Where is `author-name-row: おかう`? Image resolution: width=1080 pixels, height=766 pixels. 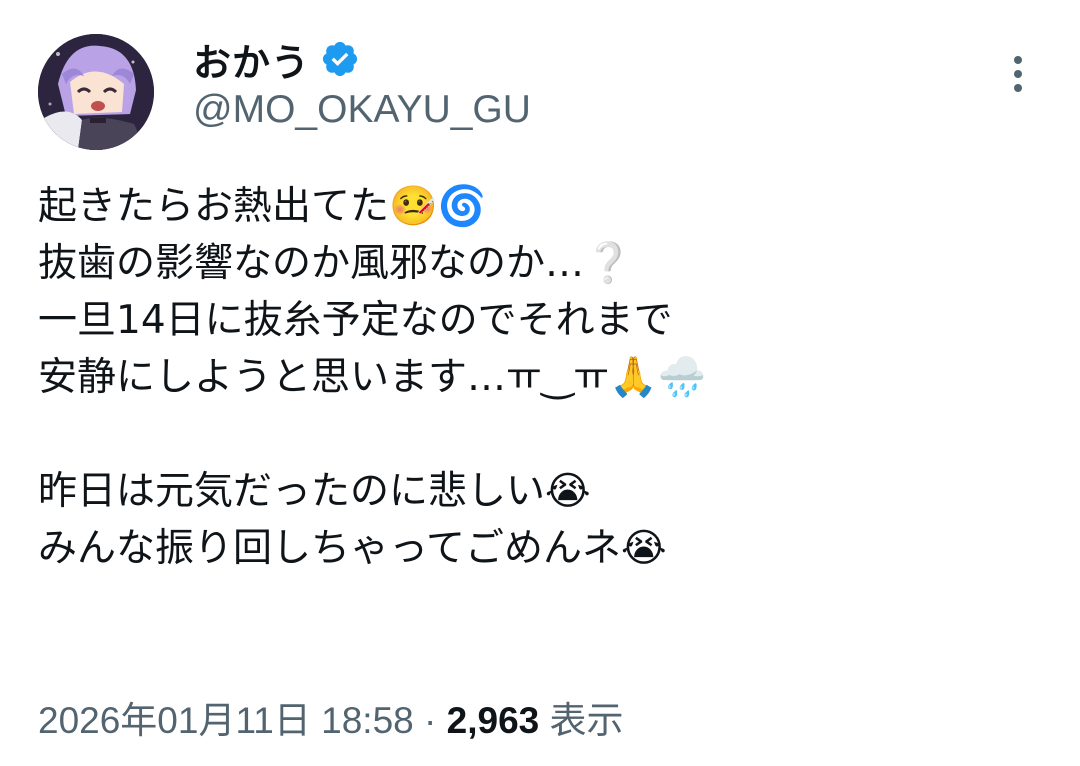 author-name-row: おかう is located at coordinates (276, 59).